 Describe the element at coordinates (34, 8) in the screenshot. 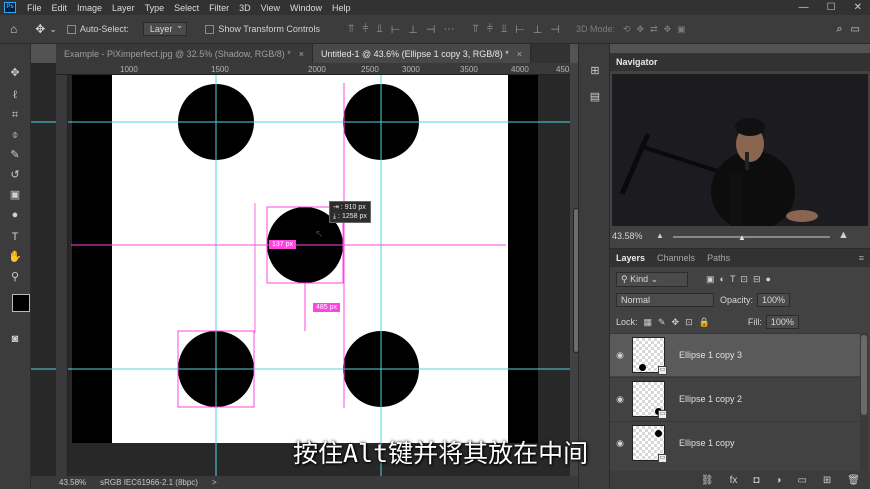

I see `menu-file: File` at that location.